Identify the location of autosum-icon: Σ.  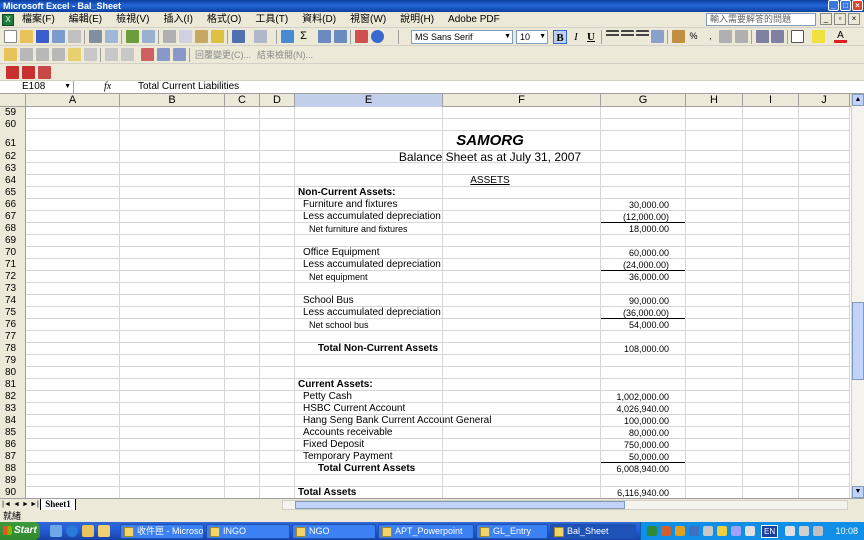
(303, 36).